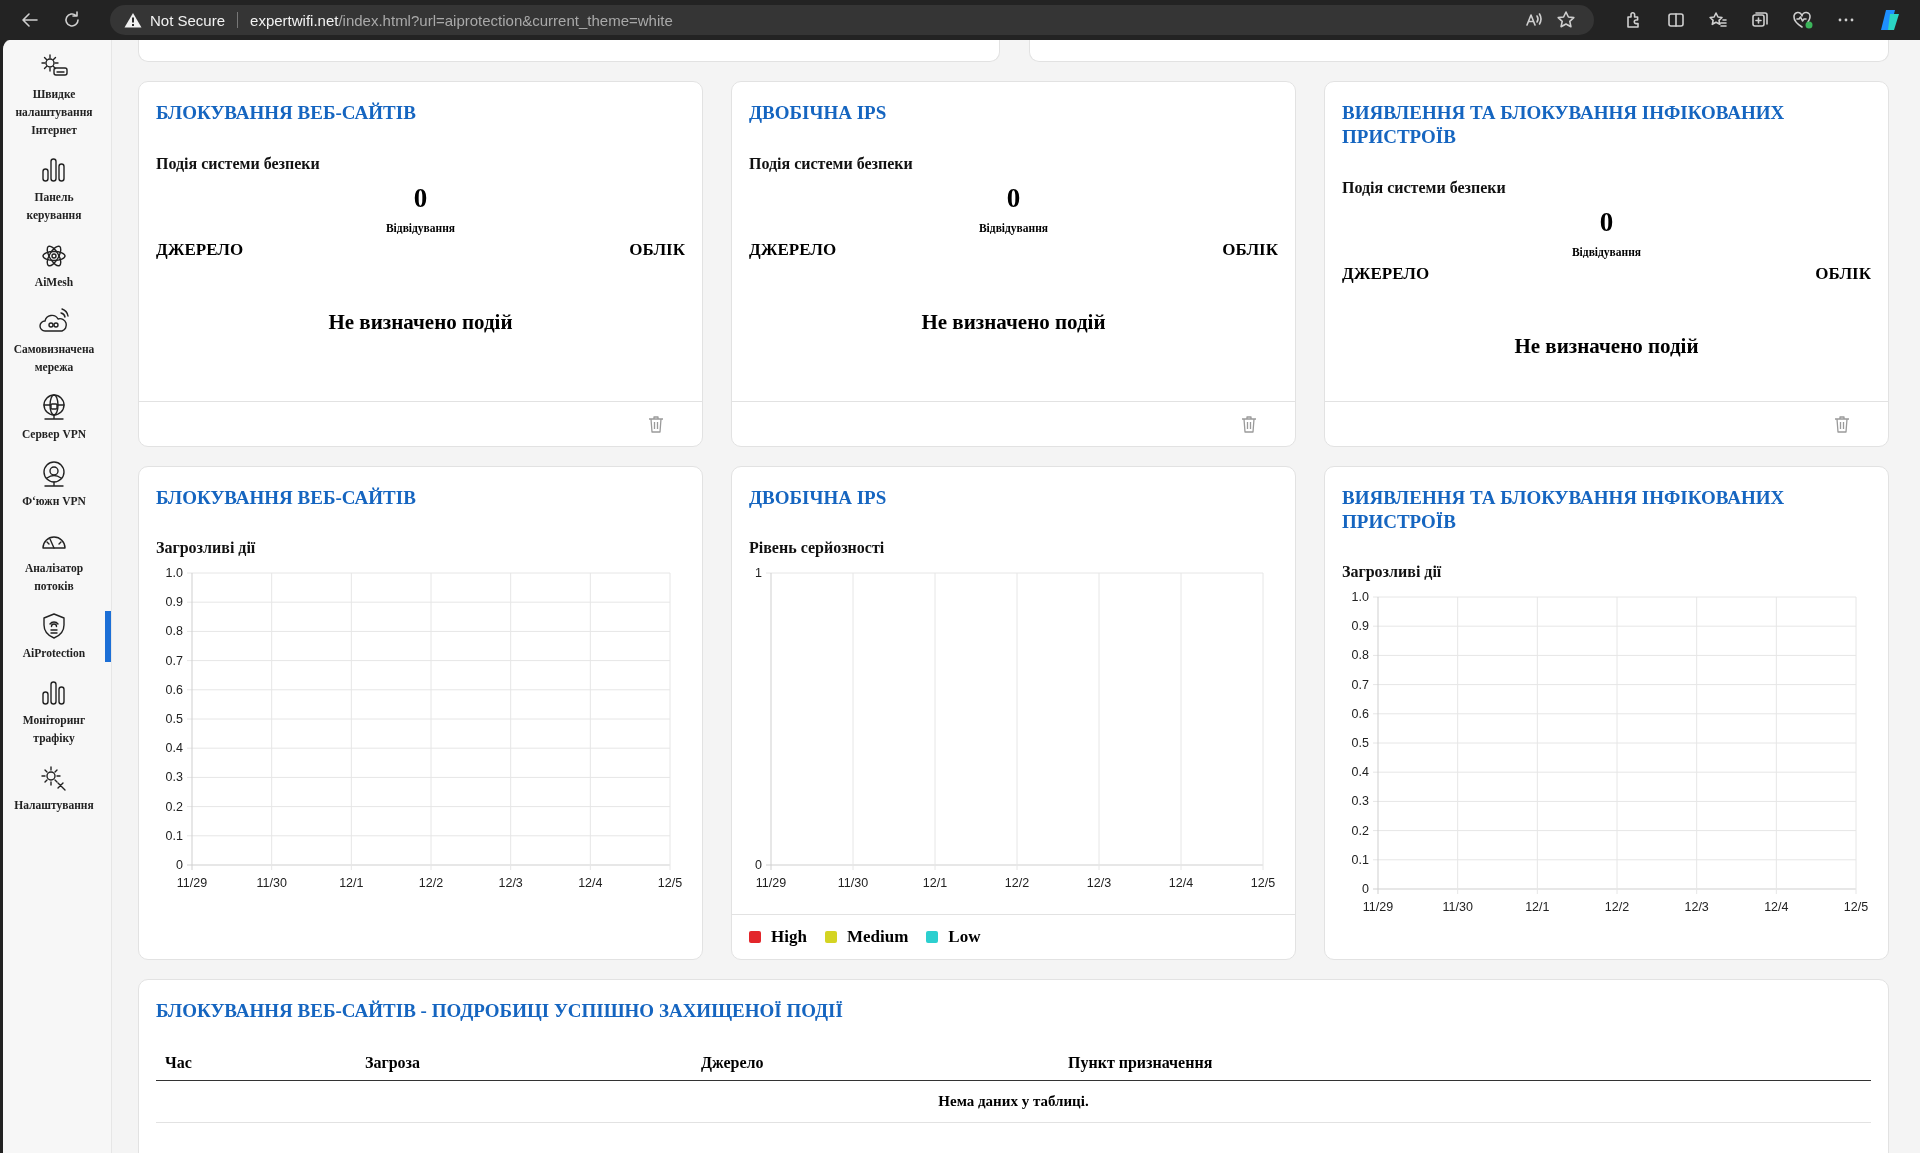 The width and height of the screenshot is (1920, 1153). What do you see at coordinates (57, 560) in the screenshot?
I see `sidebar-item: Аналізатор потоків` at bounding box center [57, 560].